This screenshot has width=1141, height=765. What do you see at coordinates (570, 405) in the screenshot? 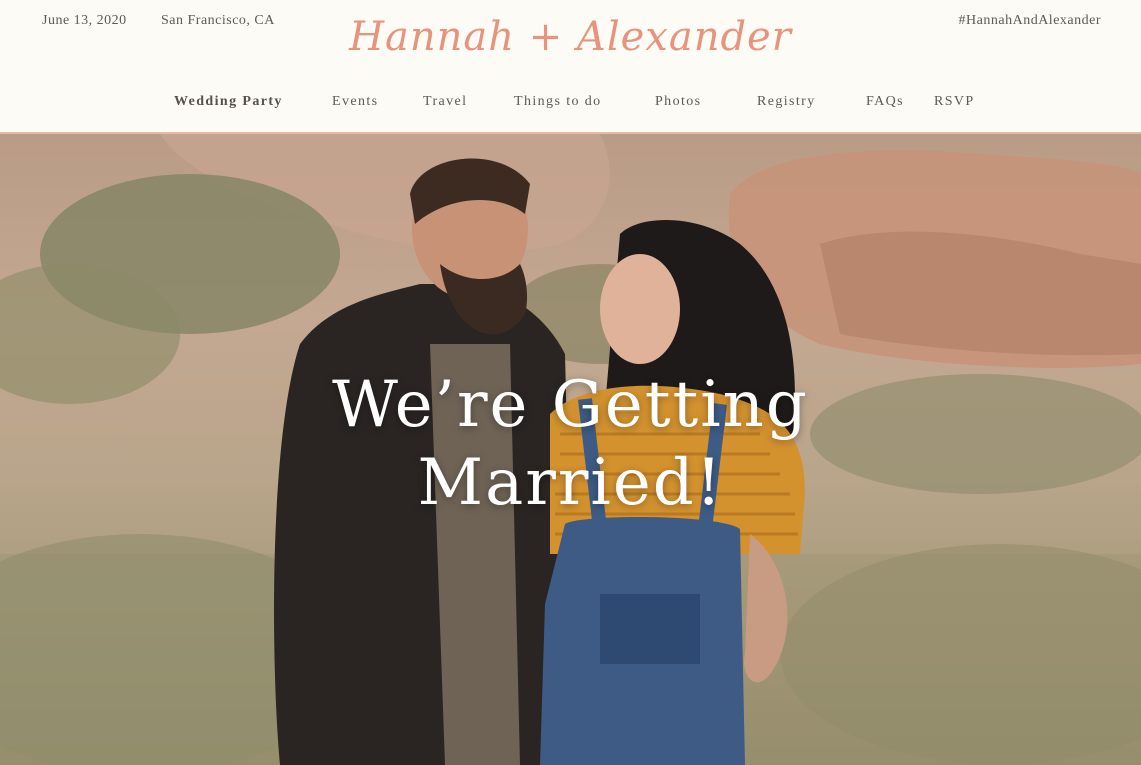
I see `hero-title-line1: We’re Getting` at bounding box center [570, 405].